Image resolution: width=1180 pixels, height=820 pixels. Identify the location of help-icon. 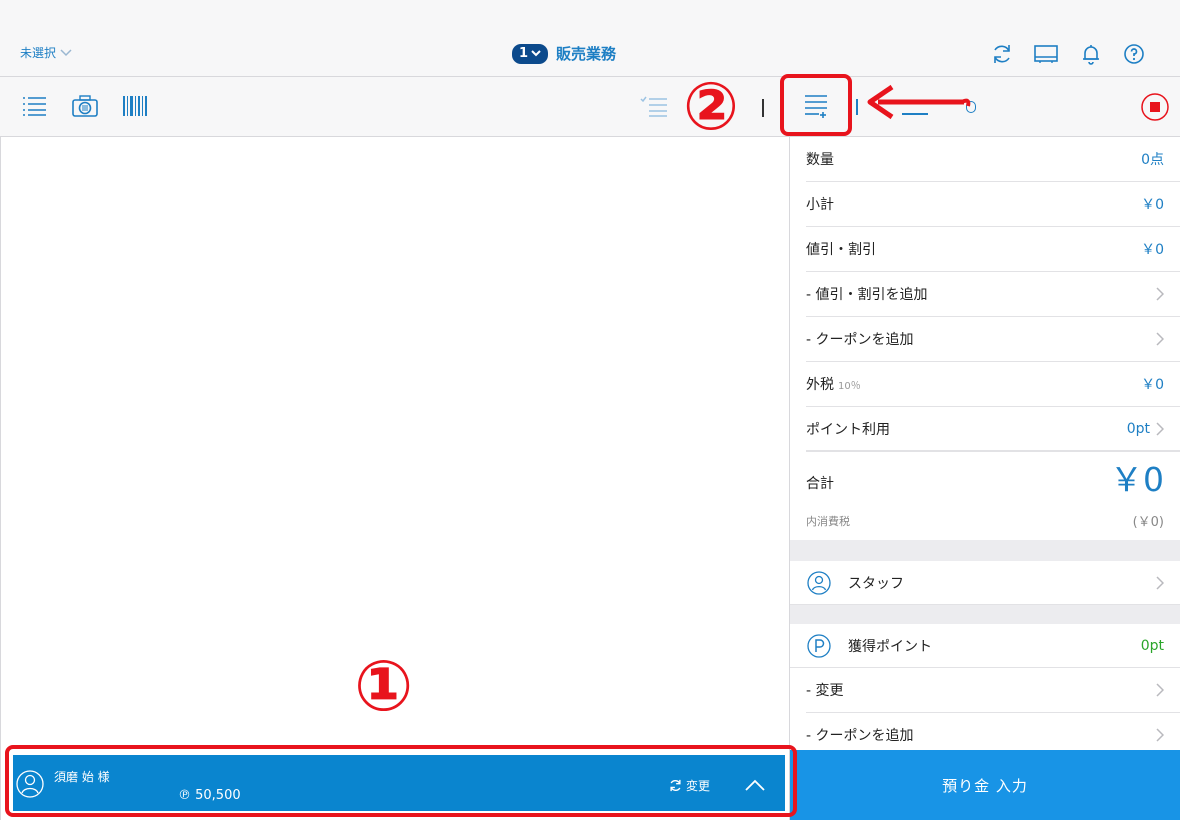
(1134, 54).